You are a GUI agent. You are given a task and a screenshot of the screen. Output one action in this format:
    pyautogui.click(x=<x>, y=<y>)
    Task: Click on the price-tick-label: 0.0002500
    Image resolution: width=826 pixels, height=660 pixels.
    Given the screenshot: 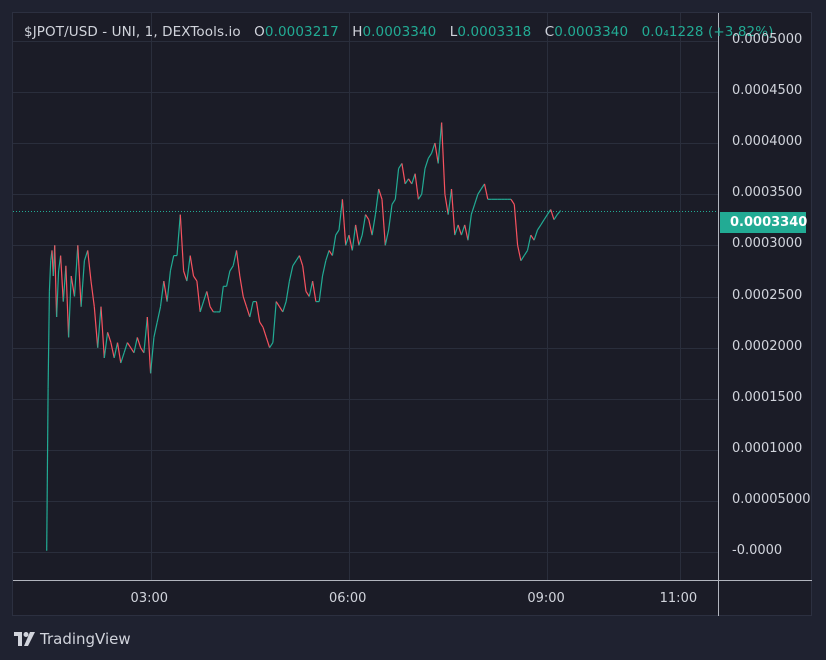 What is the action you would take?
    pyautogui.click(x=767, y=295)
    